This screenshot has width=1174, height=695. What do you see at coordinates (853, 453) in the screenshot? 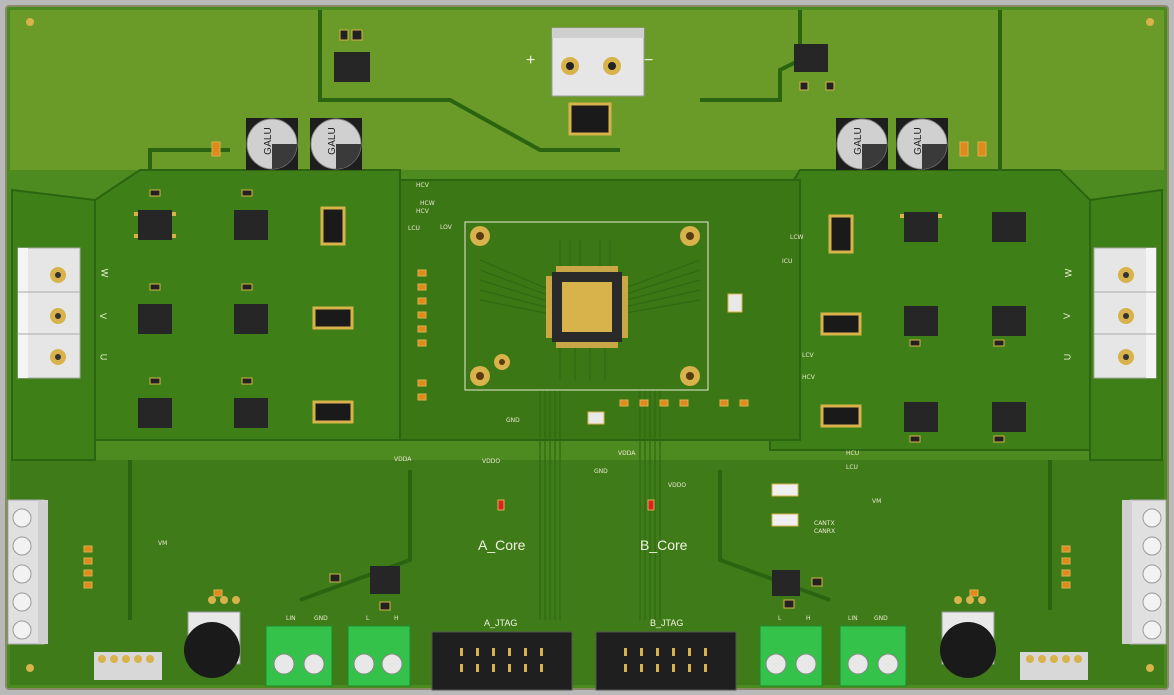
I see `test-point-label: HCU` at bounding box center [853, 453].